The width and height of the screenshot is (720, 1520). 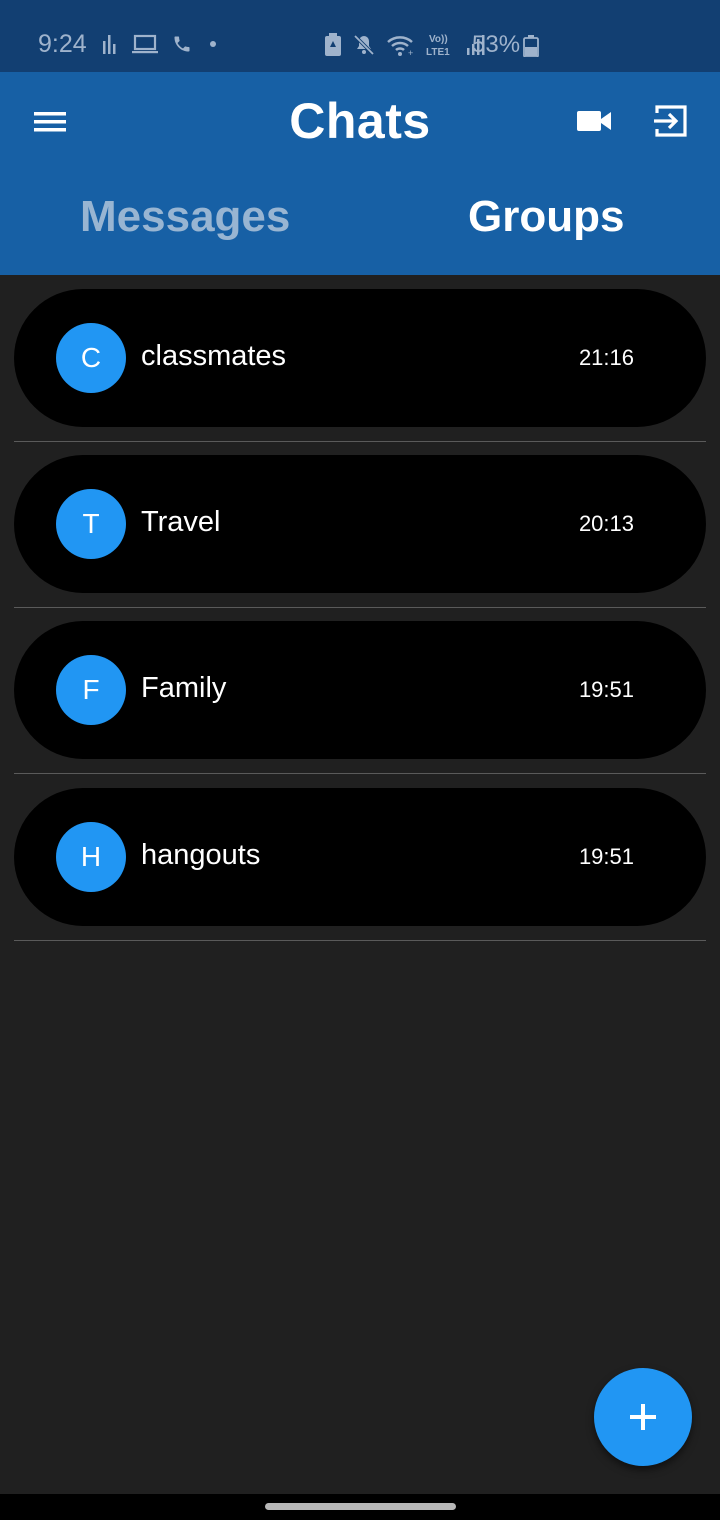 What do you see at coordinates (214, 356) in the screenshot?
I see `chat-name: classmates` at bounding box center [214, 356].